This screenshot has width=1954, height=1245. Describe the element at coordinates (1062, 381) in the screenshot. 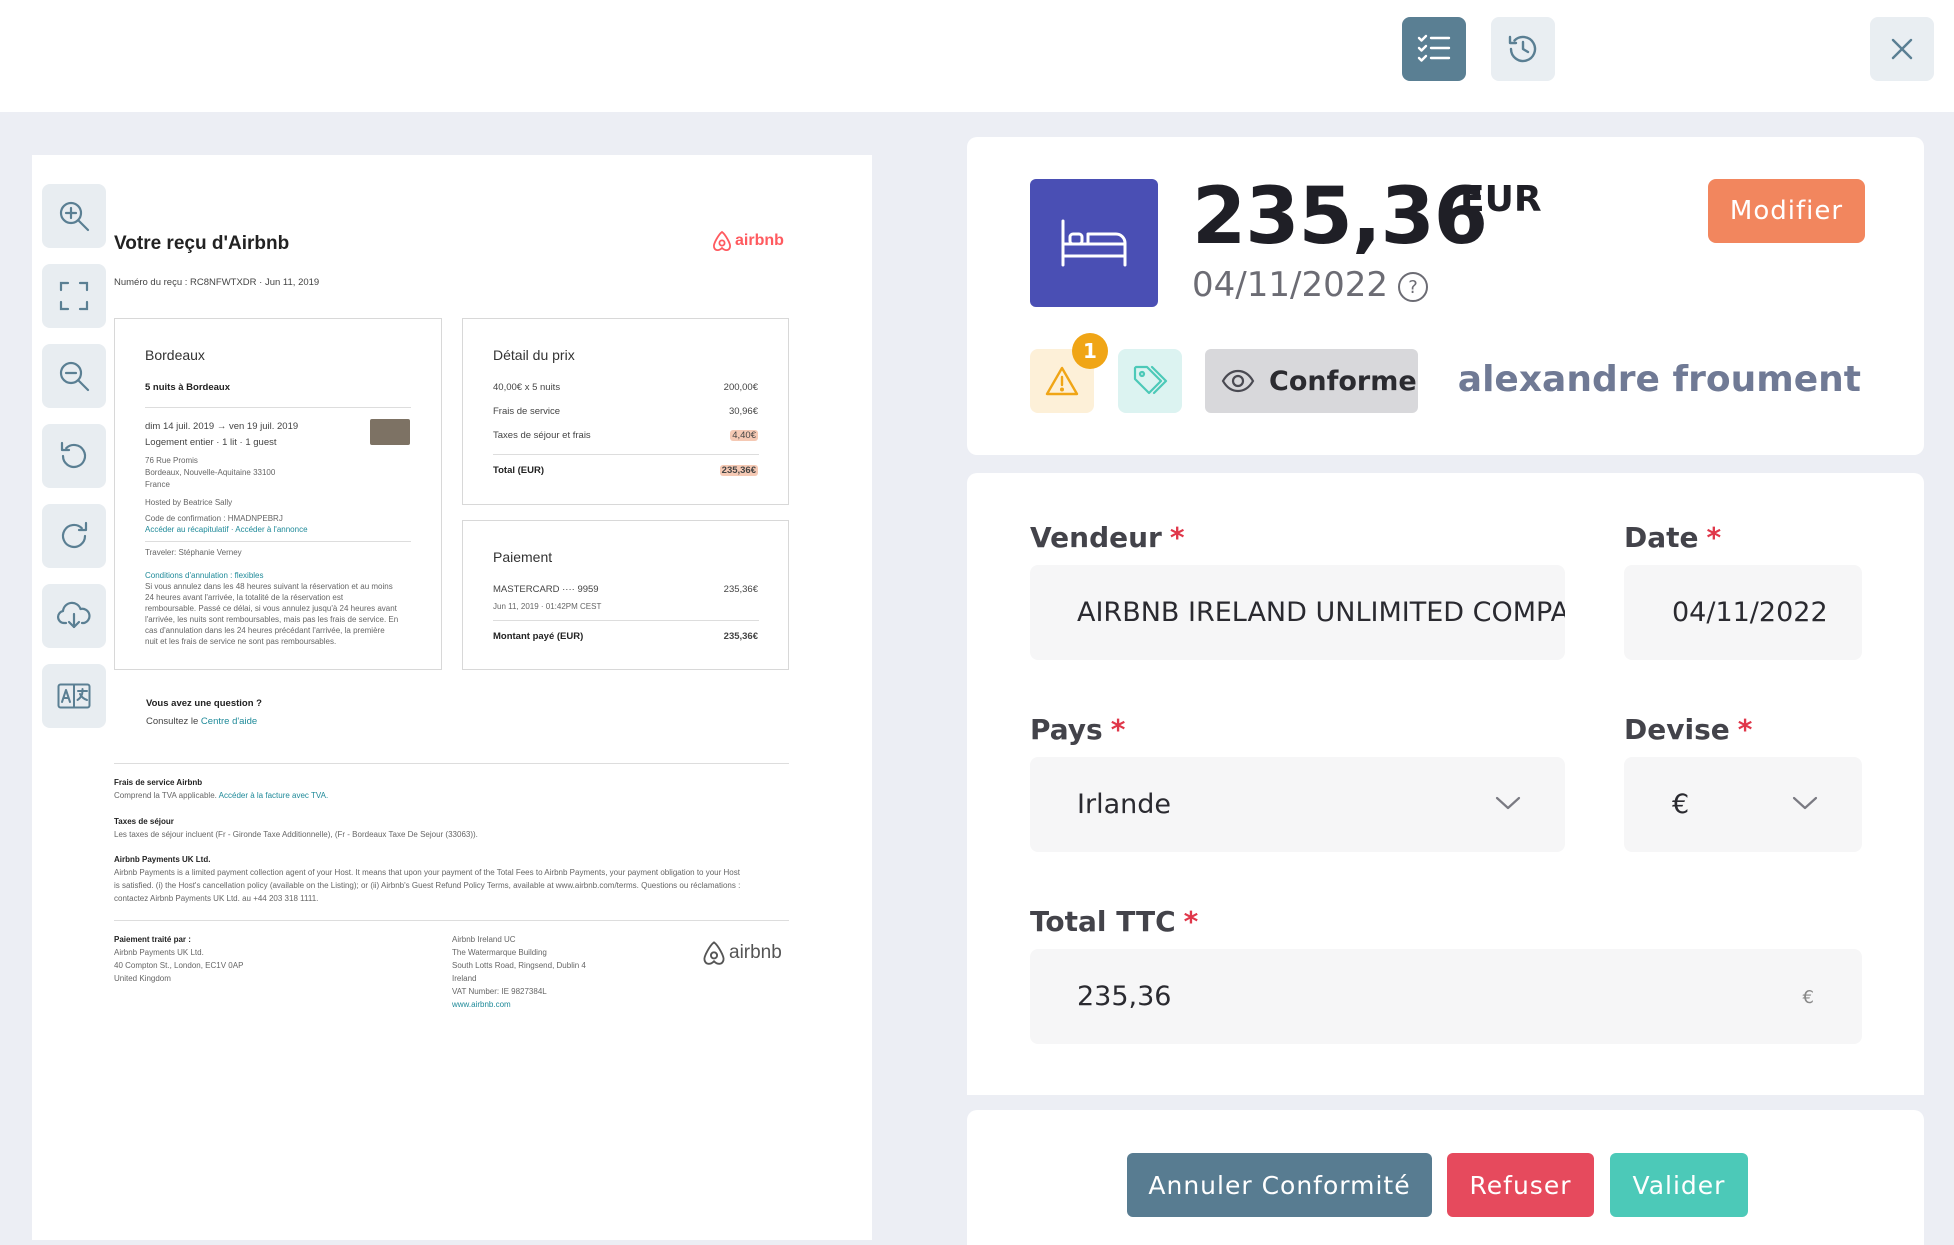

I see `warning-icon` at that location.